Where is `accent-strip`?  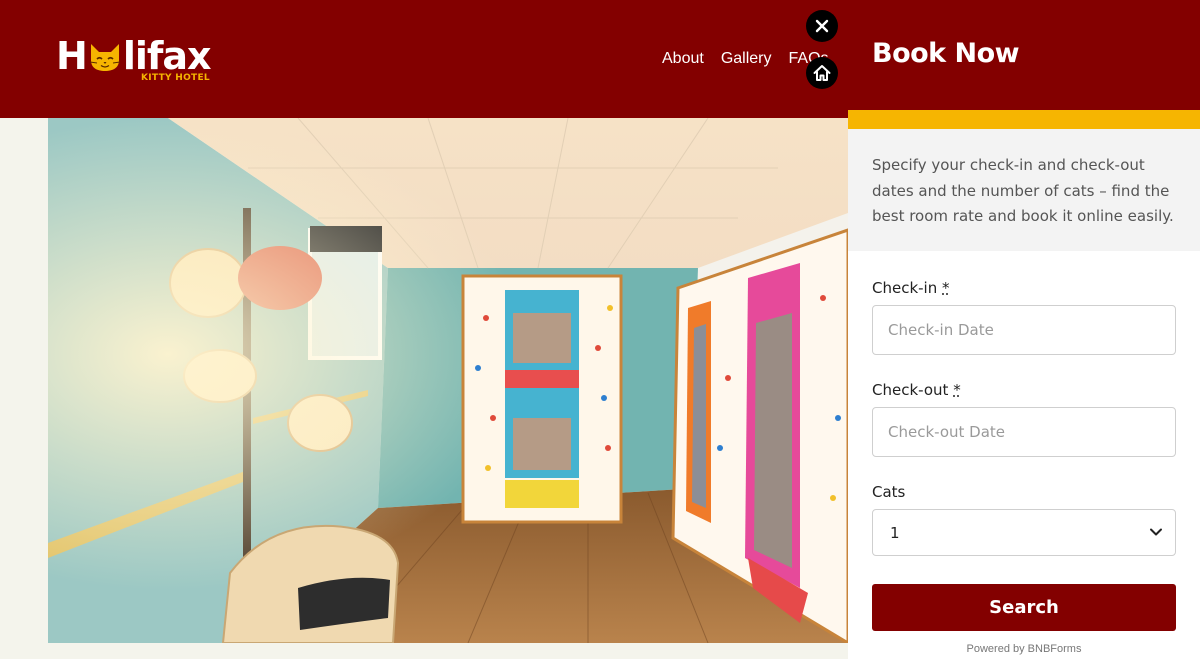 accent-strip is located at coordinates (1024, 119).